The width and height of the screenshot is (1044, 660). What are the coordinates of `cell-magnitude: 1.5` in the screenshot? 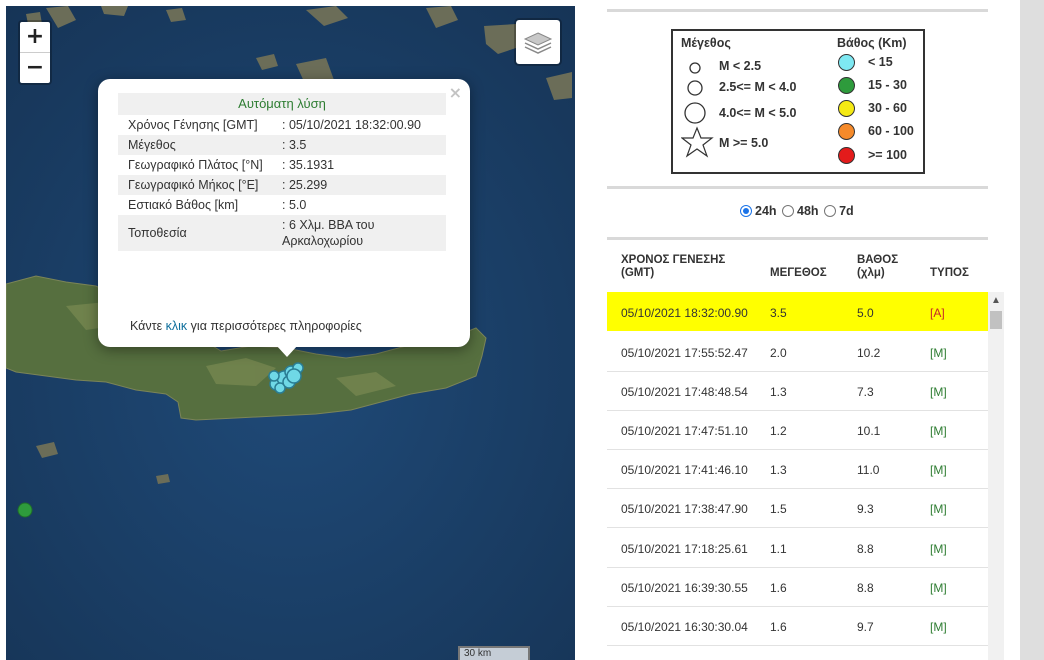 It's located at (778, 509).